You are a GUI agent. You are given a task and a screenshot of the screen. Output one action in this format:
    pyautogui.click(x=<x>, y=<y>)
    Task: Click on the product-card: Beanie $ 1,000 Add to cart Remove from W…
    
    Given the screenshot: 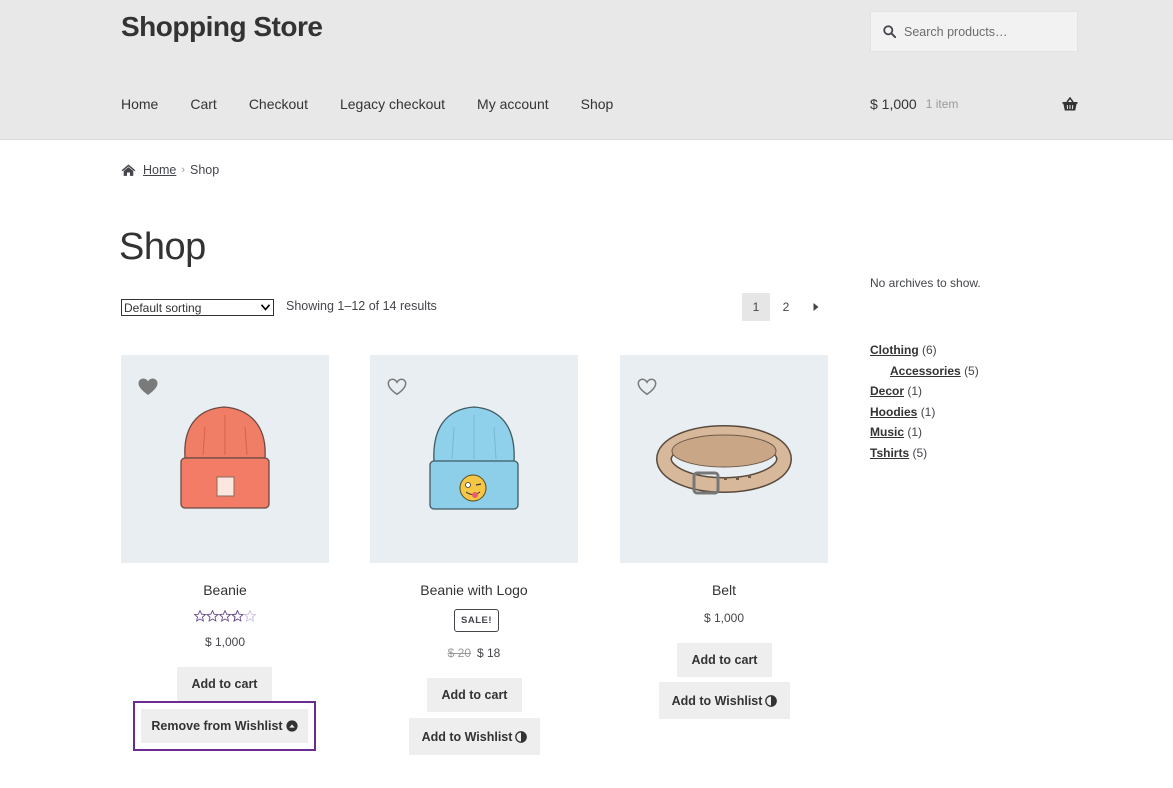 What is the action you would take?
    pyautogui.click(x=225, y=553)
    